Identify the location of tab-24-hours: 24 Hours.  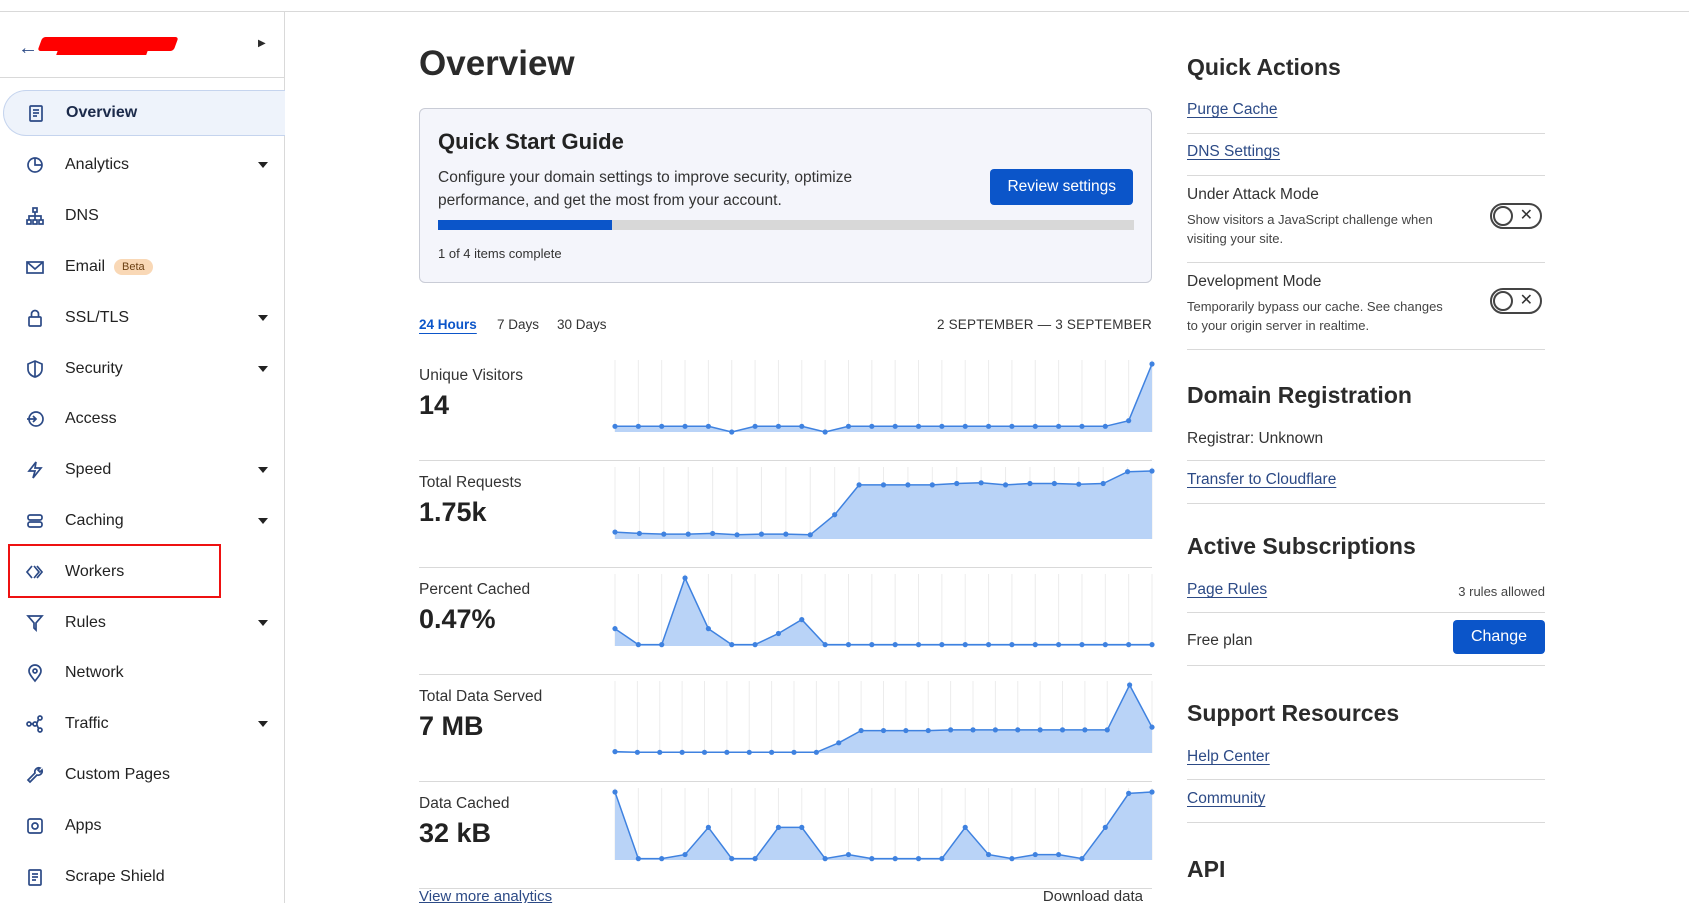
(448, 324).